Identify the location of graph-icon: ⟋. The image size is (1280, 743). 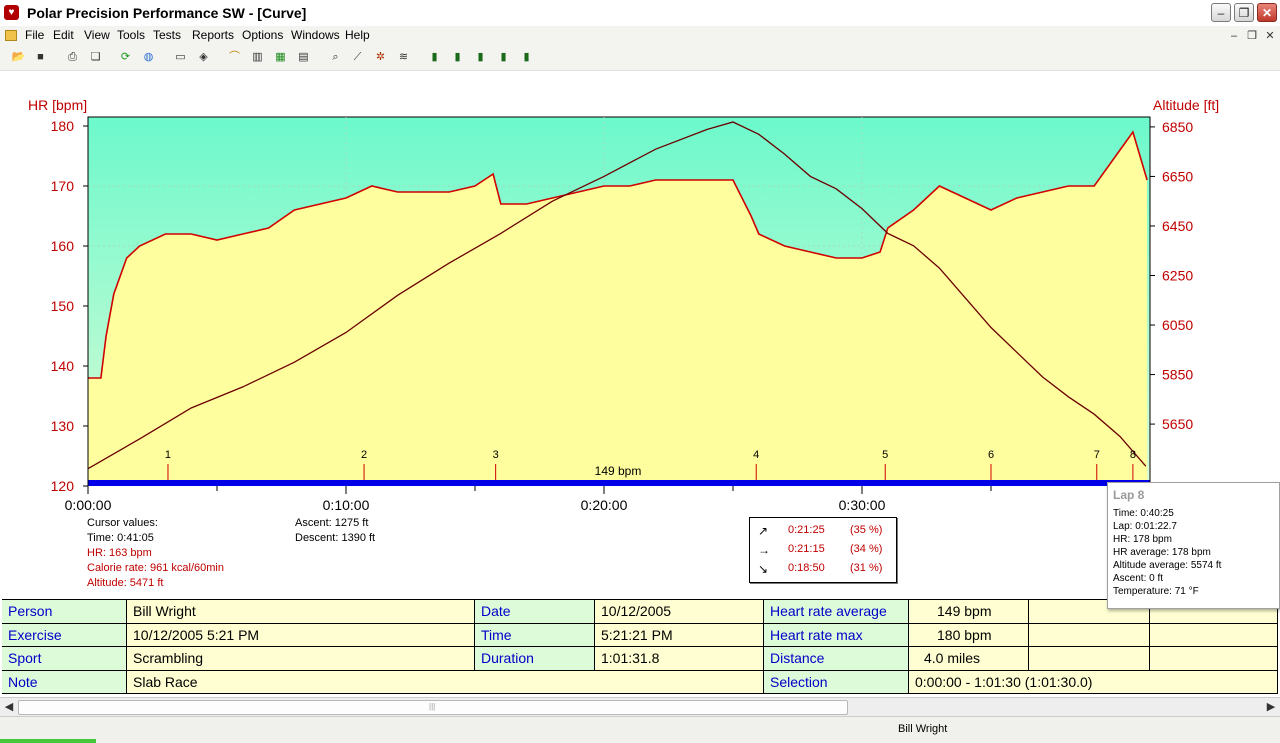
(357, 57).